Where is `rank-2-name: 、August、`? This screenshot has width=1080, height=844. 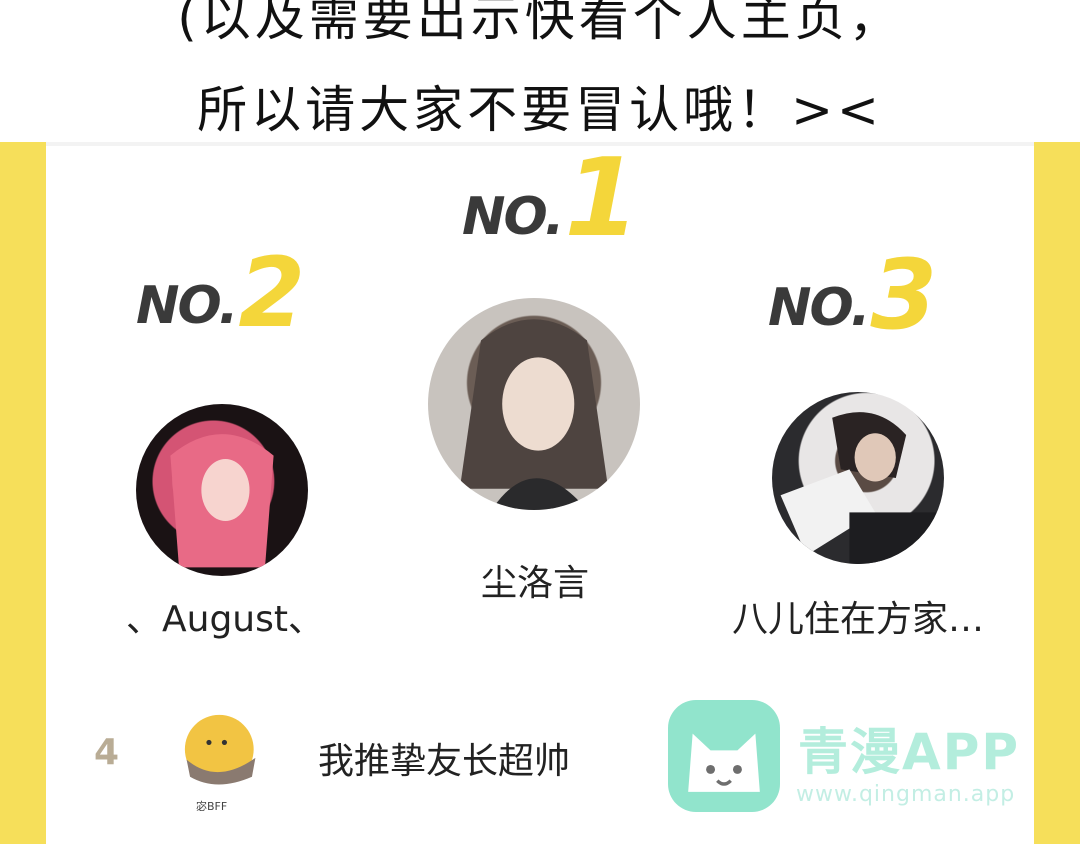
rank-2-name: 、August、 is located at coordinates (225, 616).